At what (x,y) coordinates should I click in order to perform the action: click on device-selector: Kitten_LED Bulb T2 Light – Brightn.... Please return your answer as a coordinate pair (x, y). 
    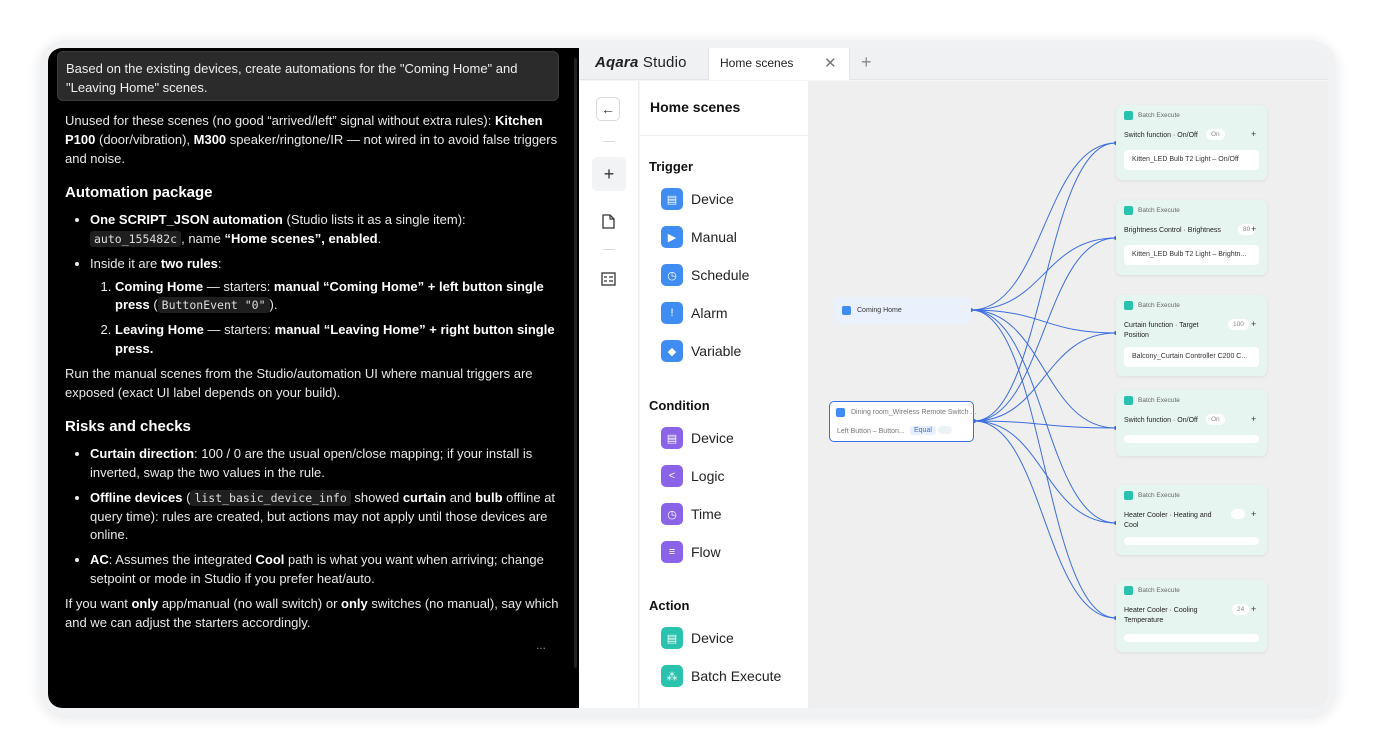
    Looking at the image, I should click on (1191, 255).